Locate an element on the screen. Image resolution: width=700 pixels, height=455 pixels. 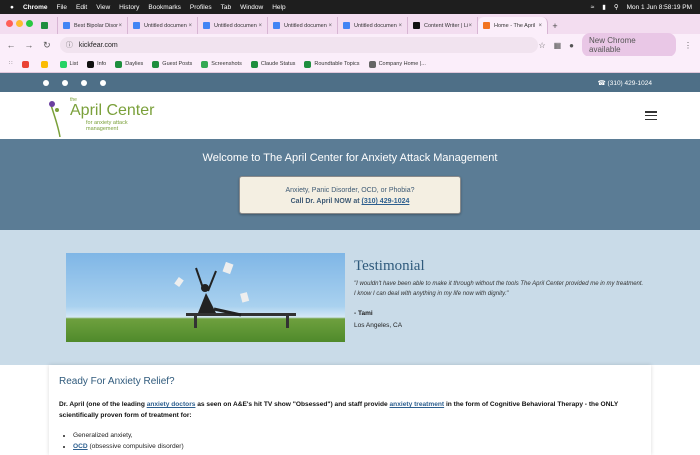
tab-untitled-1: Untitled documen × is located at coordinates (163, 25).